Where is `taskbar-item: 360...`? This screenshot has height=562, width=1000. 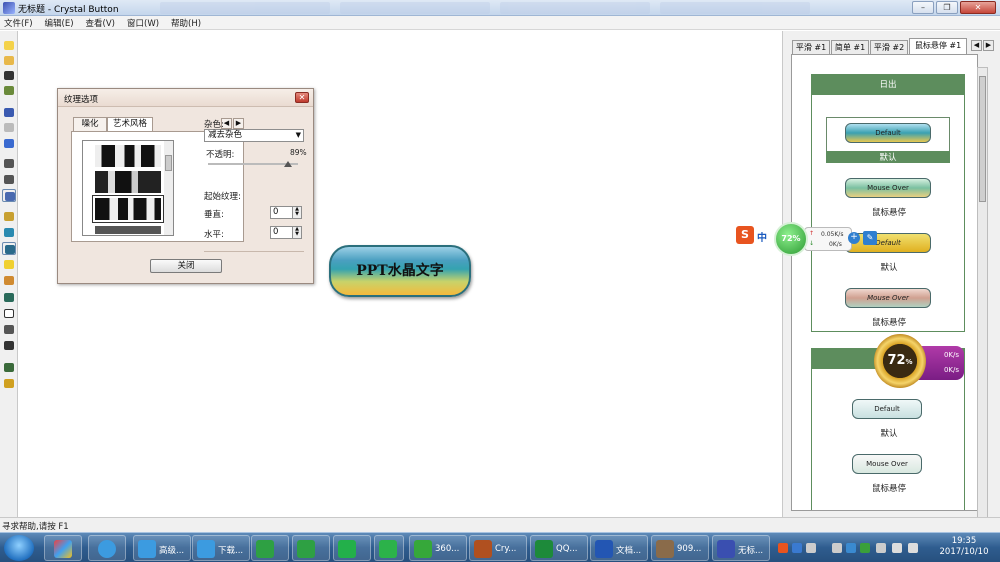
taskbar-item: 360... is located at coordinates (438, 548).